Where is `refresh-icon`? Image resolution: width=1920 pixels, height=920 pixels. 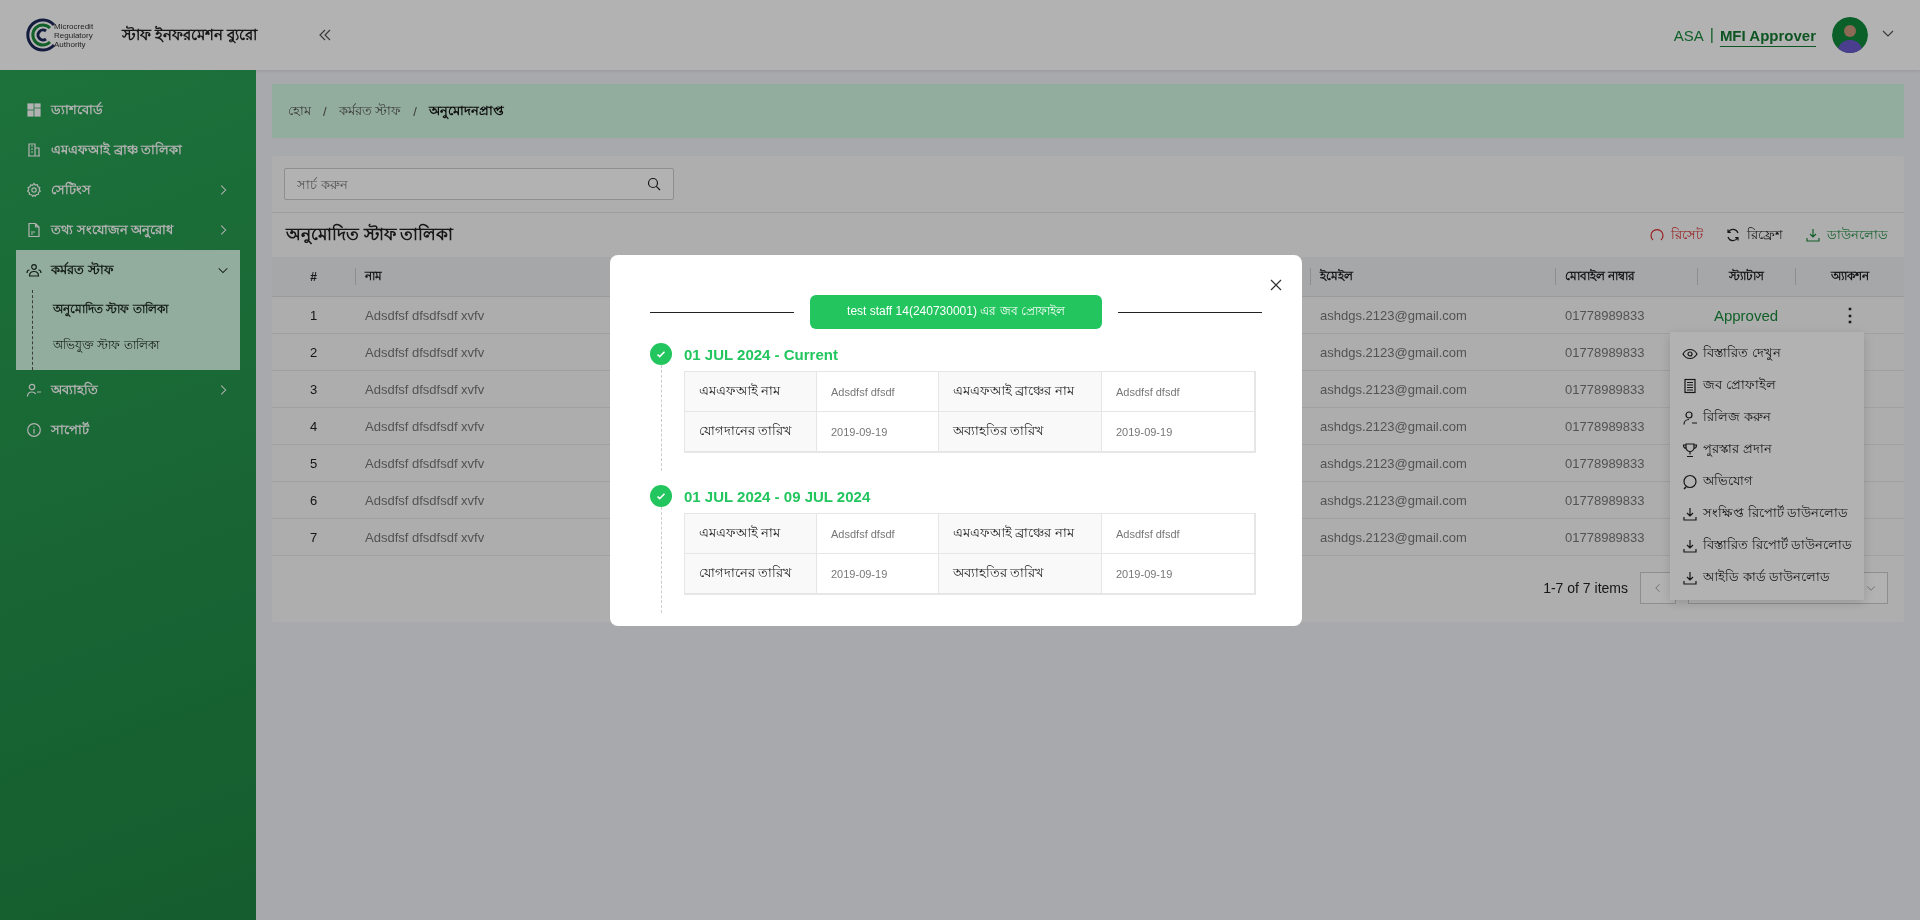 refresh-icon is located at coordinates (1733, 235).